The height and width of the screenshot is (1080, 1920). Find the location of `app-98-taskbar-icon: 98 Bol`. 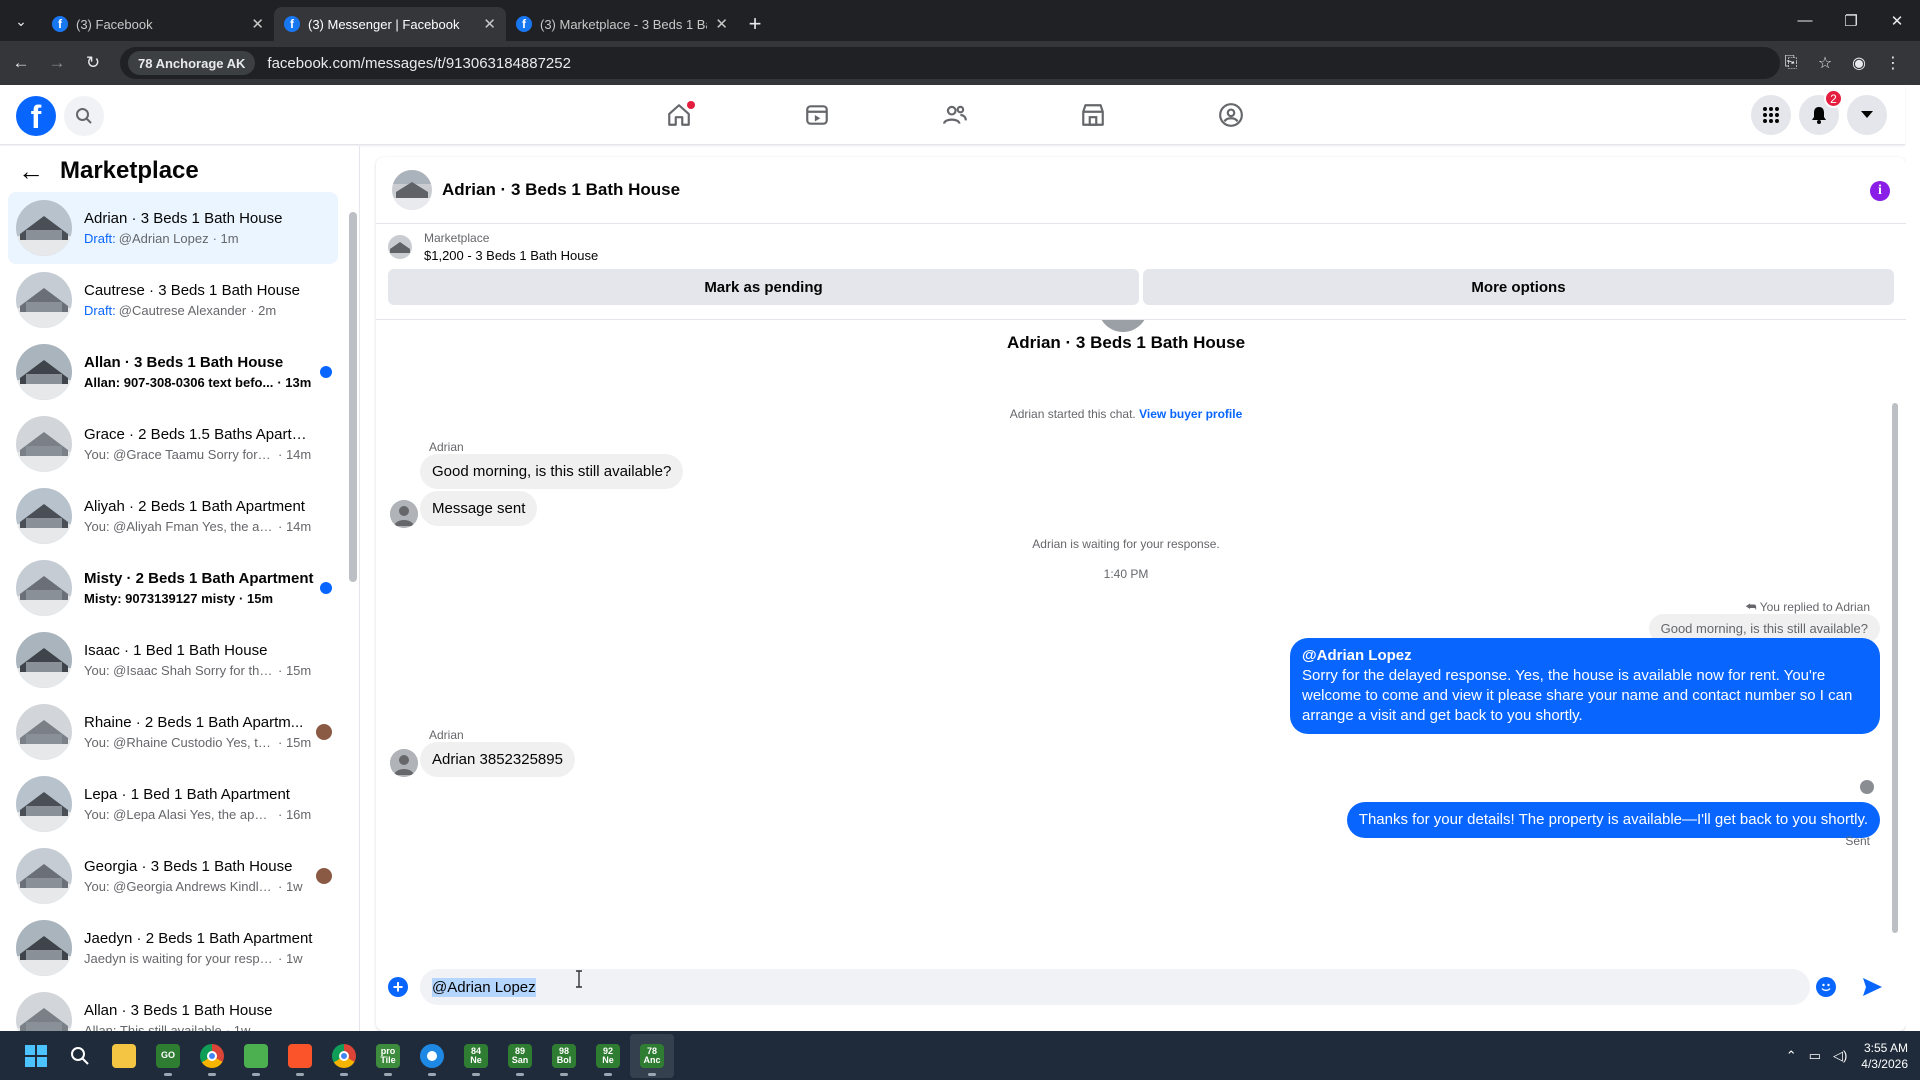

app-98-taskbar-icon: 98 Bol is located at coordinates (564, 1056).